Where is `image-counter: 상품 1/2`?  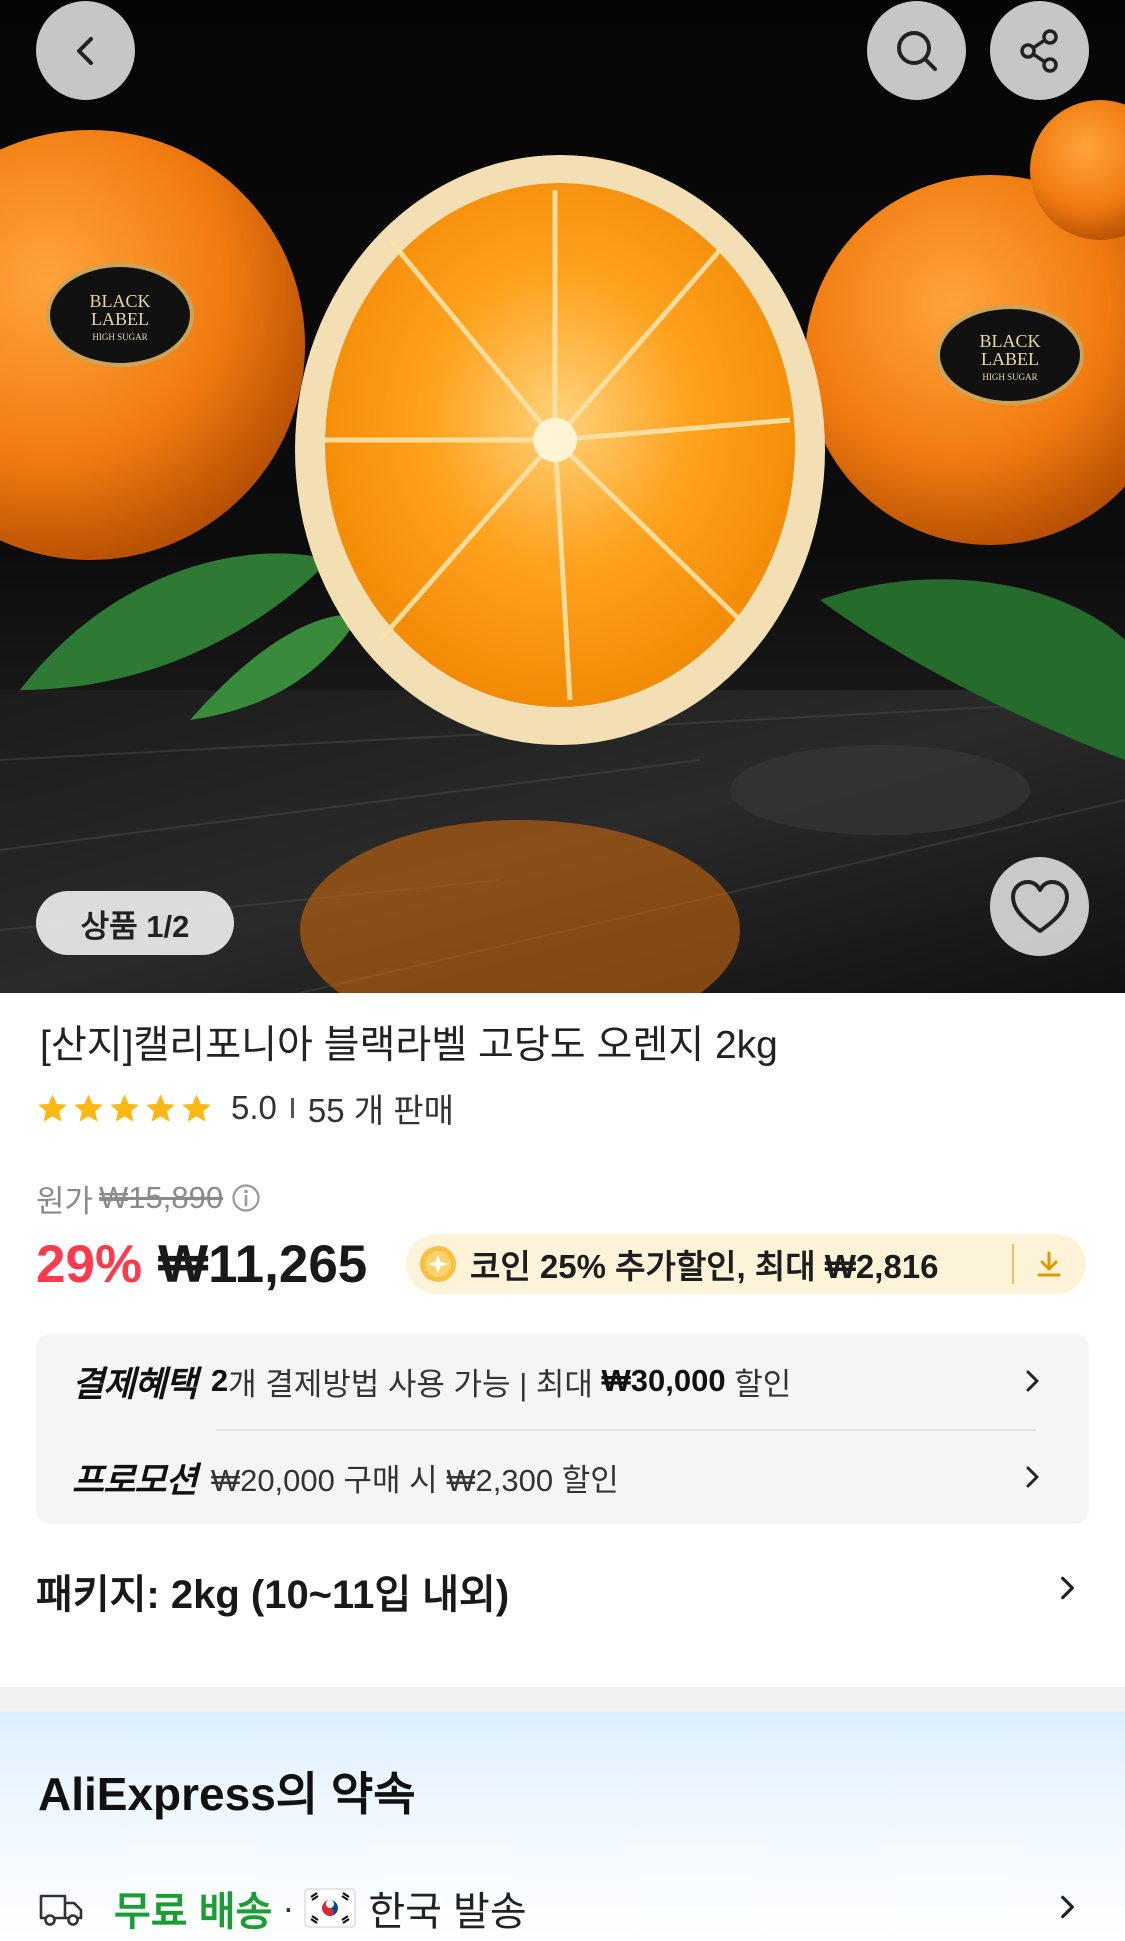
image-counter: 상품 1/2 is located at coordinates (135, 923).